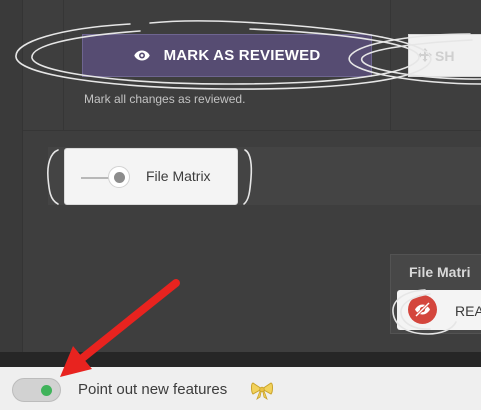 The image size is (481, 410). What do you see at coordinates (240, 359) in the screenshot?
I see `footer-separator` at bounding box center [240, 359].